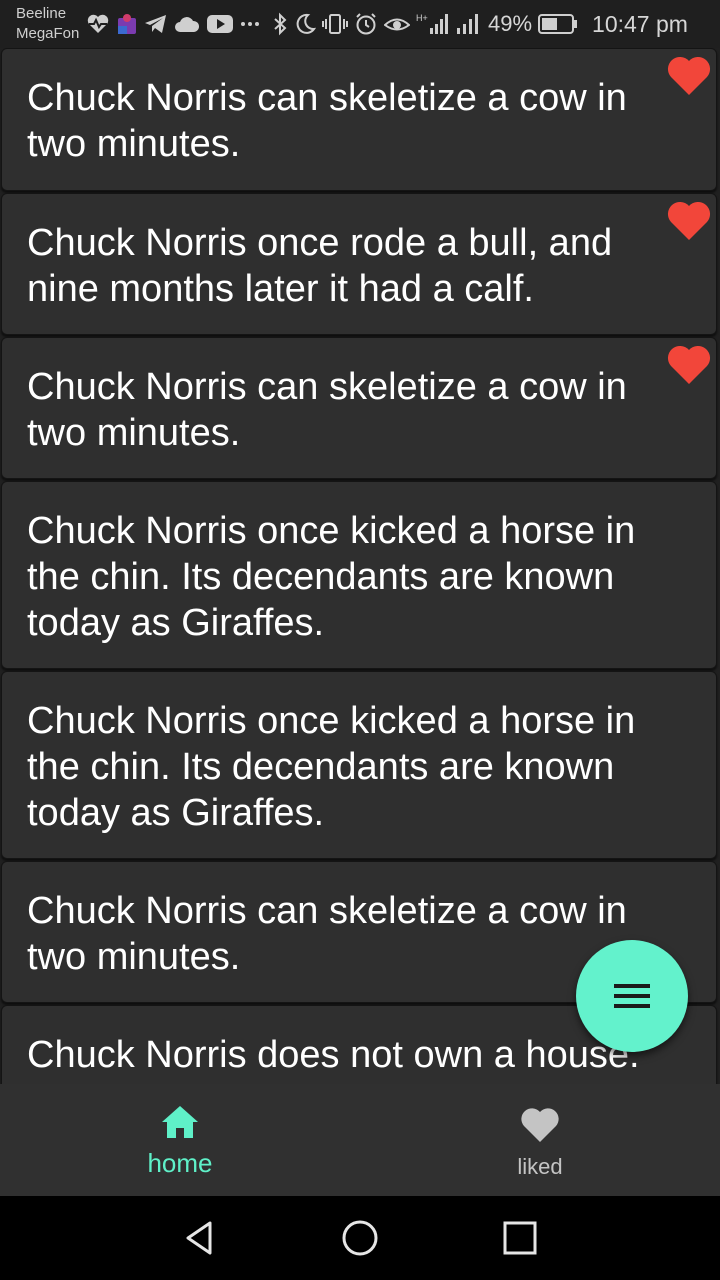 Image resolution: width=720 pixels, height=1280 pixels. What do you see at coordinates (173, 24) in the screenshot?
I see `notification-icons` at bounding box center [173, 24].